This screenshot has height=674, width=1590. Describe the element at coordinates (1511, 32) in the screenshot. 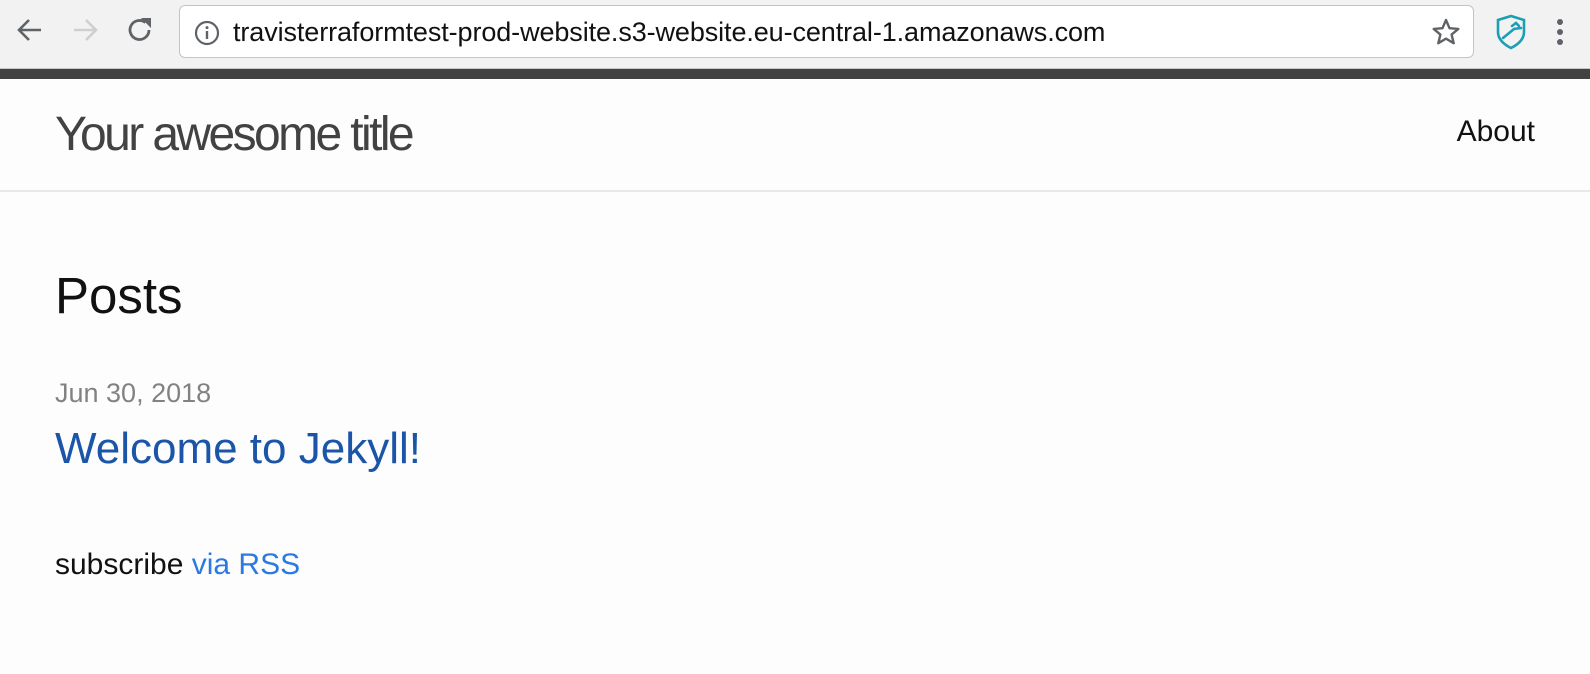

I see `shield-extension-icon` at that location.